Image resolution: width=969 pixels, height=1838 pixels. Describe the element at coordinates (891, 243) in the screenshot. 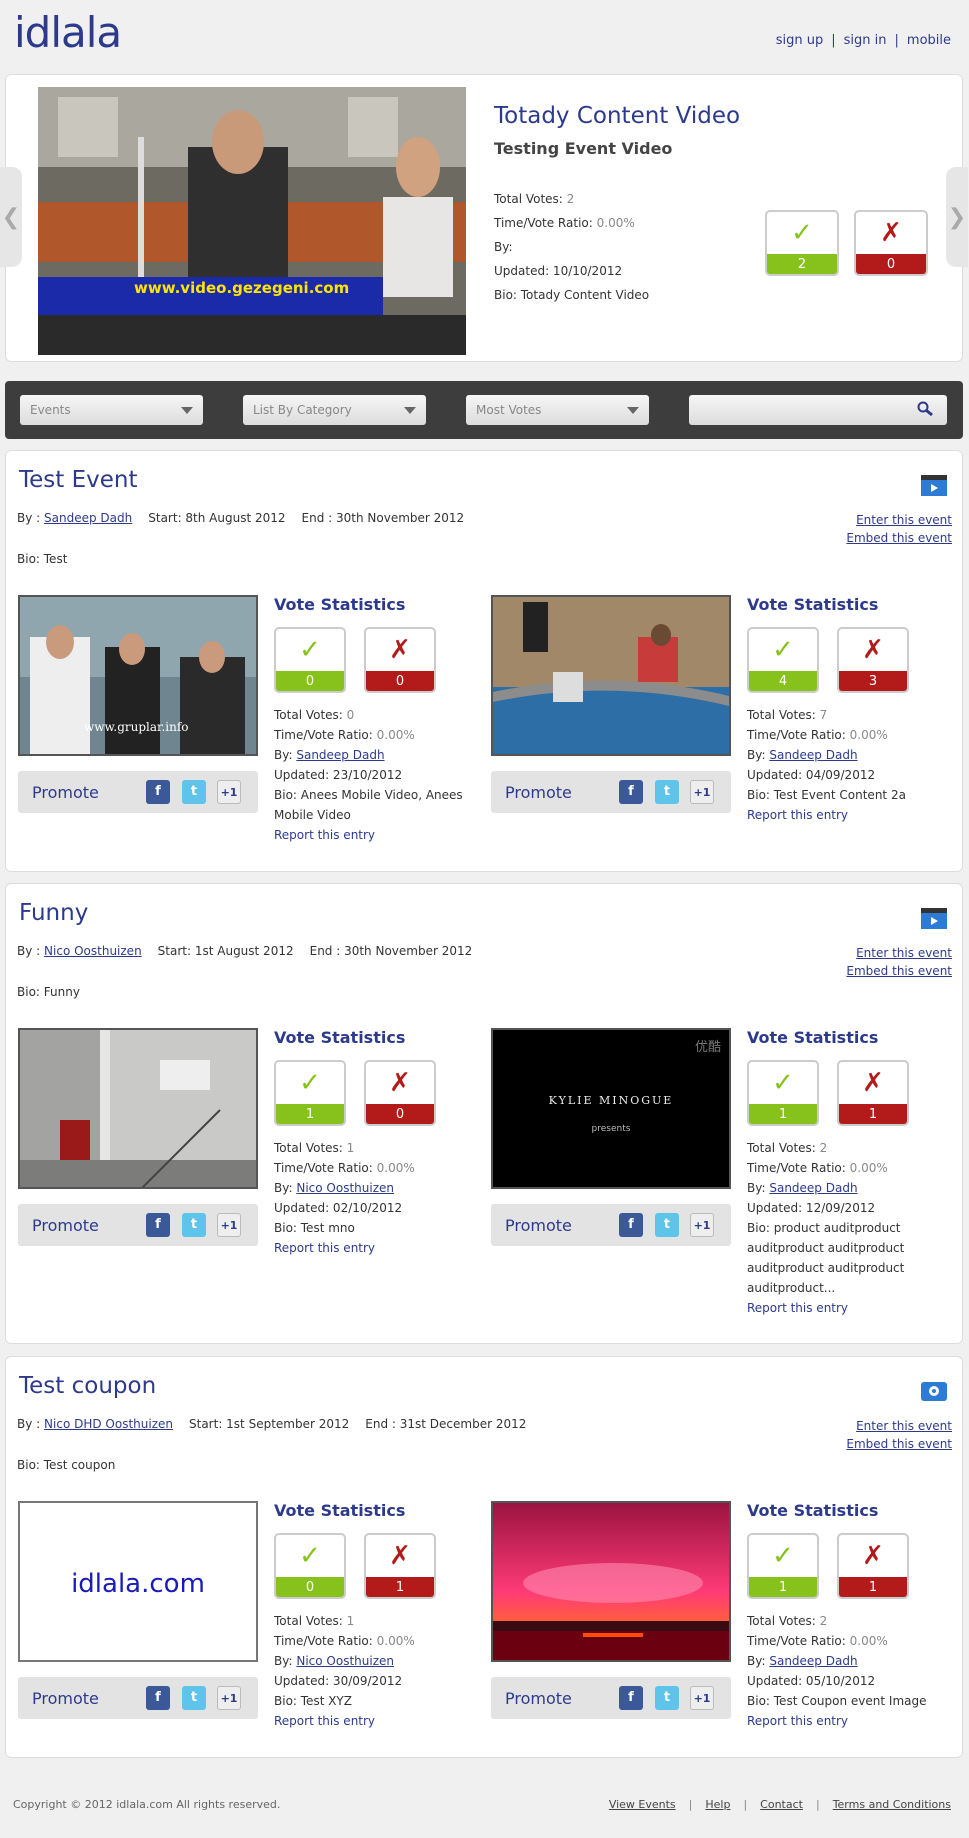

I see `featured-vote-down-button: ✗ 0` at that location.